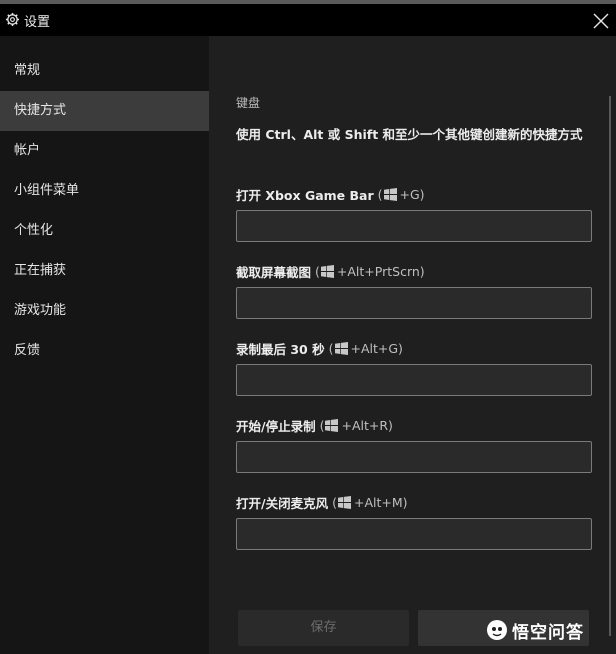  I want to click on shortcut-description: 使用 Ctrl、Alt 或 Shift 和至少一个其他键创建新的快捷方式, so click(409, 134).